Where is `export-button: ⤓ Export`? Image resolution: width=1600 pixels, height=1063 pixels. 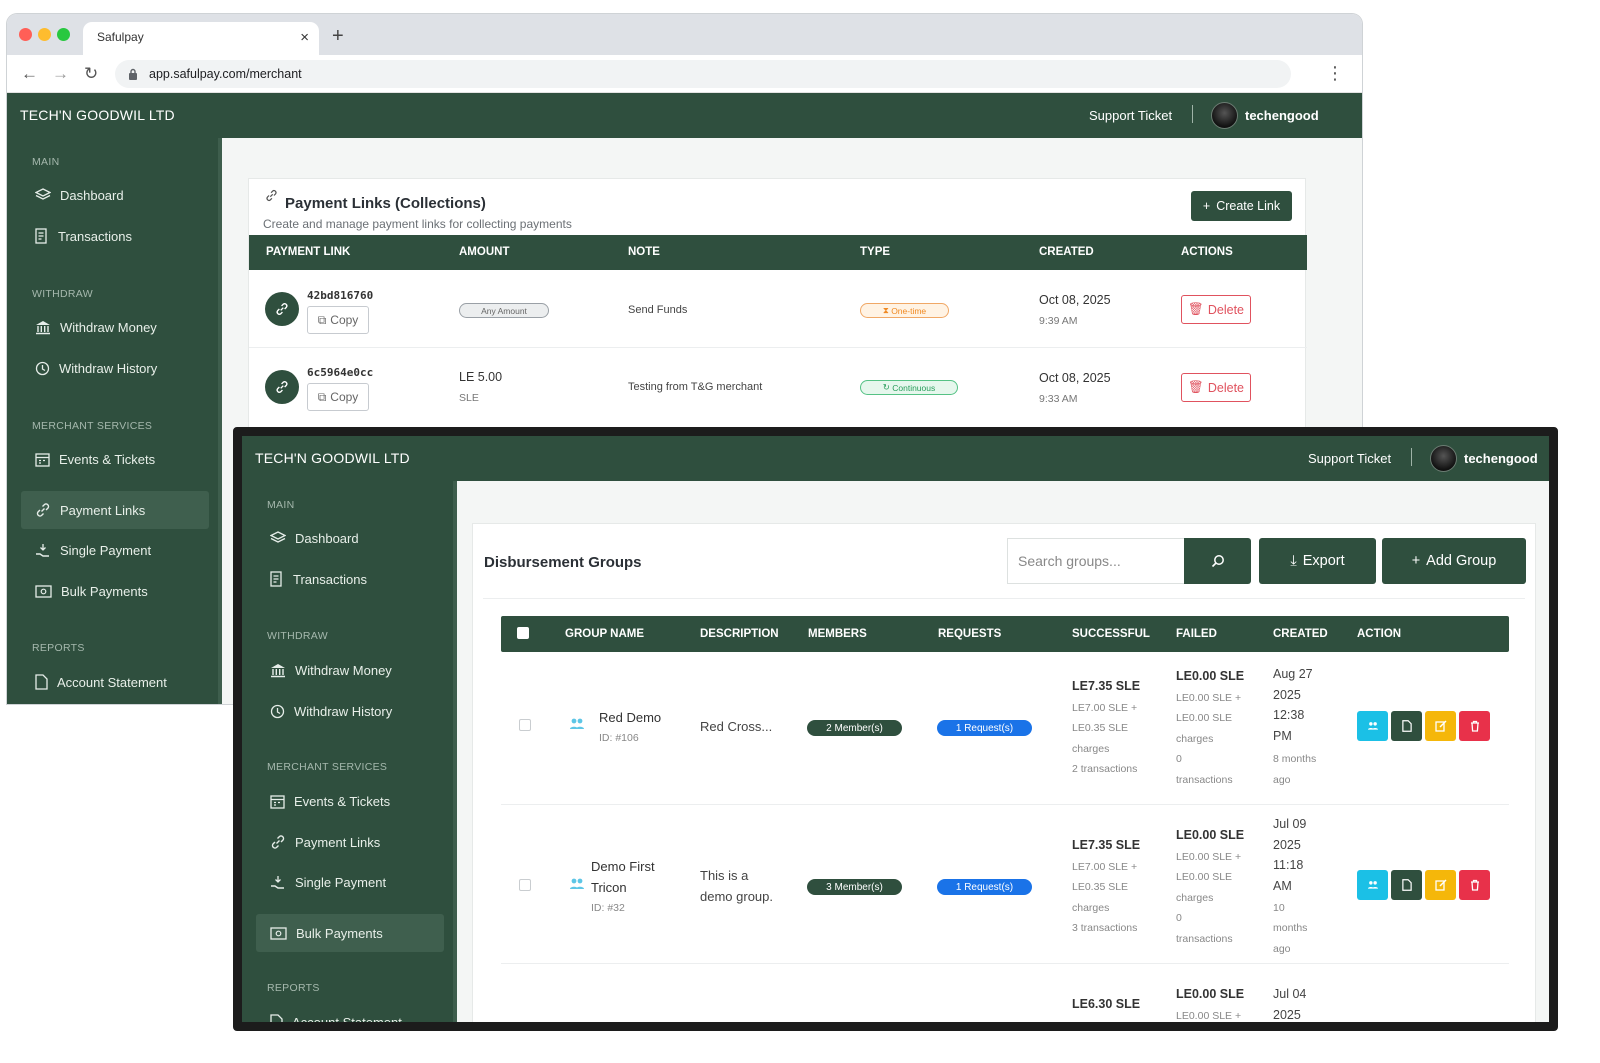 export-button: ⤓ Export is located at coordinates (1317, 561).